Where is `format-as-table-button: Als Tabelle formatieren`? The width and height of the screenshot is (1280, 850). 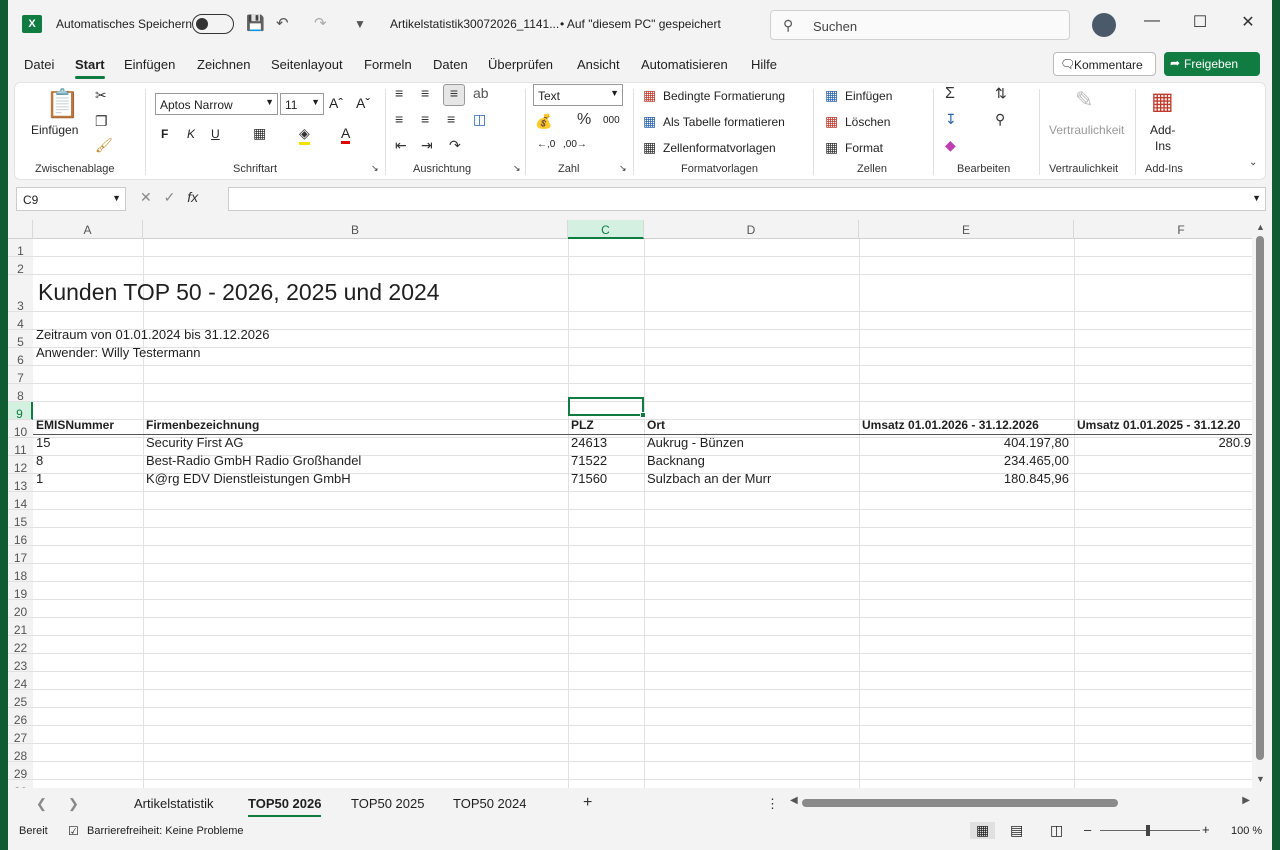 format-as-table-button: Als Tabelle formatieren is located at coordinates (724, 122).